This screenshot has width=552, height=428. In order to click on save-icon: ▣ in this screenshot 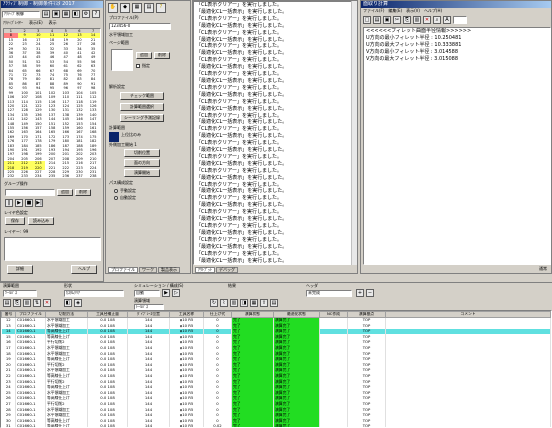, I will do `click(56, 14)`.